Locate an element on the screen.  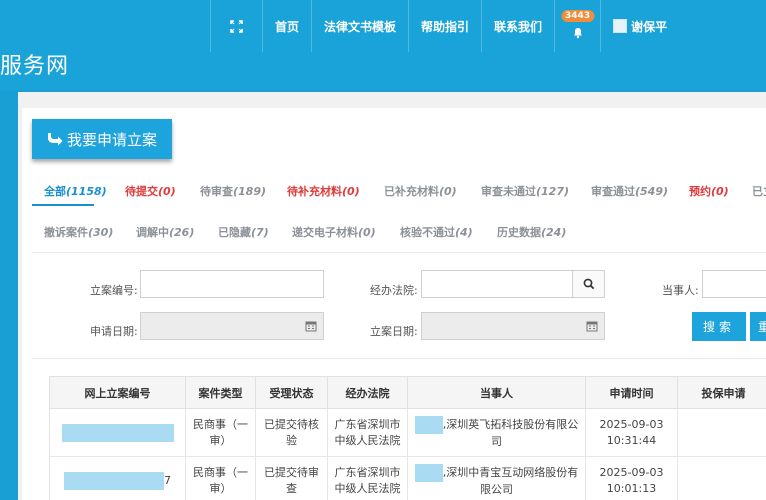
tab-label: 待审查 is located at coordinates (216, 191).